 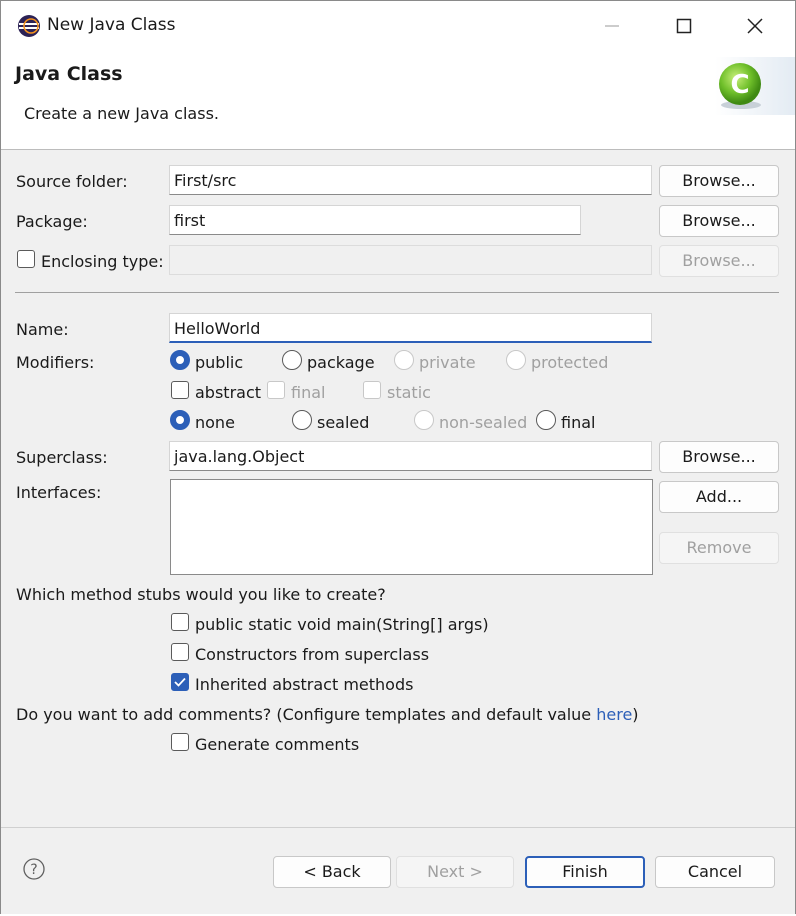 What do you see at coordinates (375, 220) in the screenshot?
I see `package-field: first` at bounding box center [375, 220].